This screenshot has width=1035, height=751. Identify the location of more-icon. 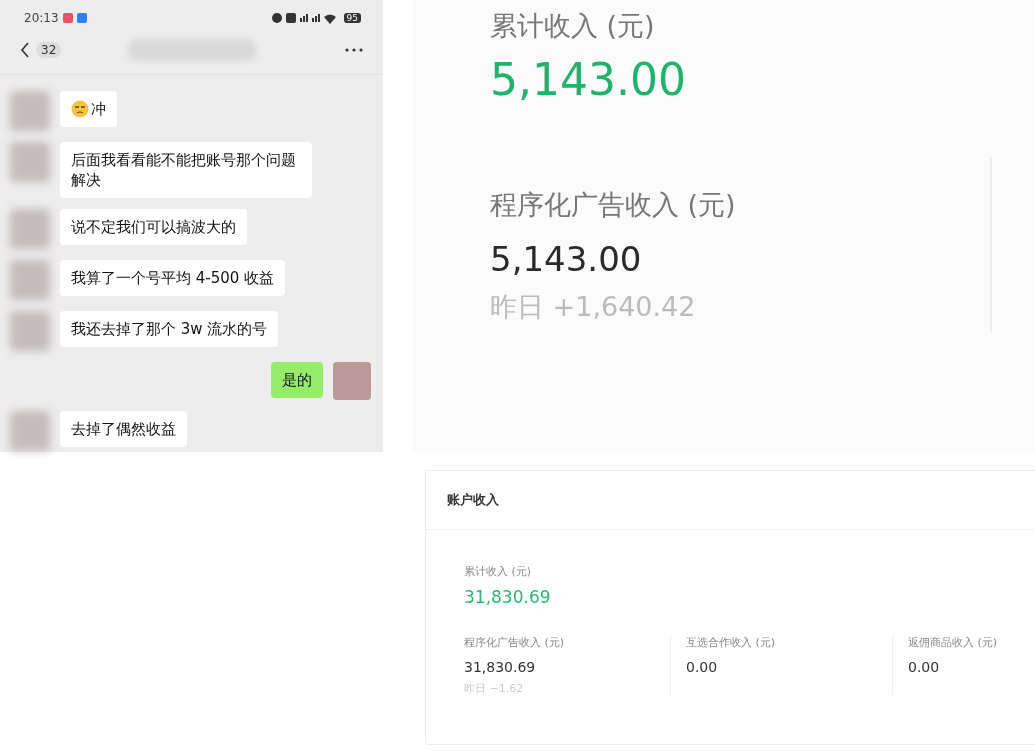
(354, 50).